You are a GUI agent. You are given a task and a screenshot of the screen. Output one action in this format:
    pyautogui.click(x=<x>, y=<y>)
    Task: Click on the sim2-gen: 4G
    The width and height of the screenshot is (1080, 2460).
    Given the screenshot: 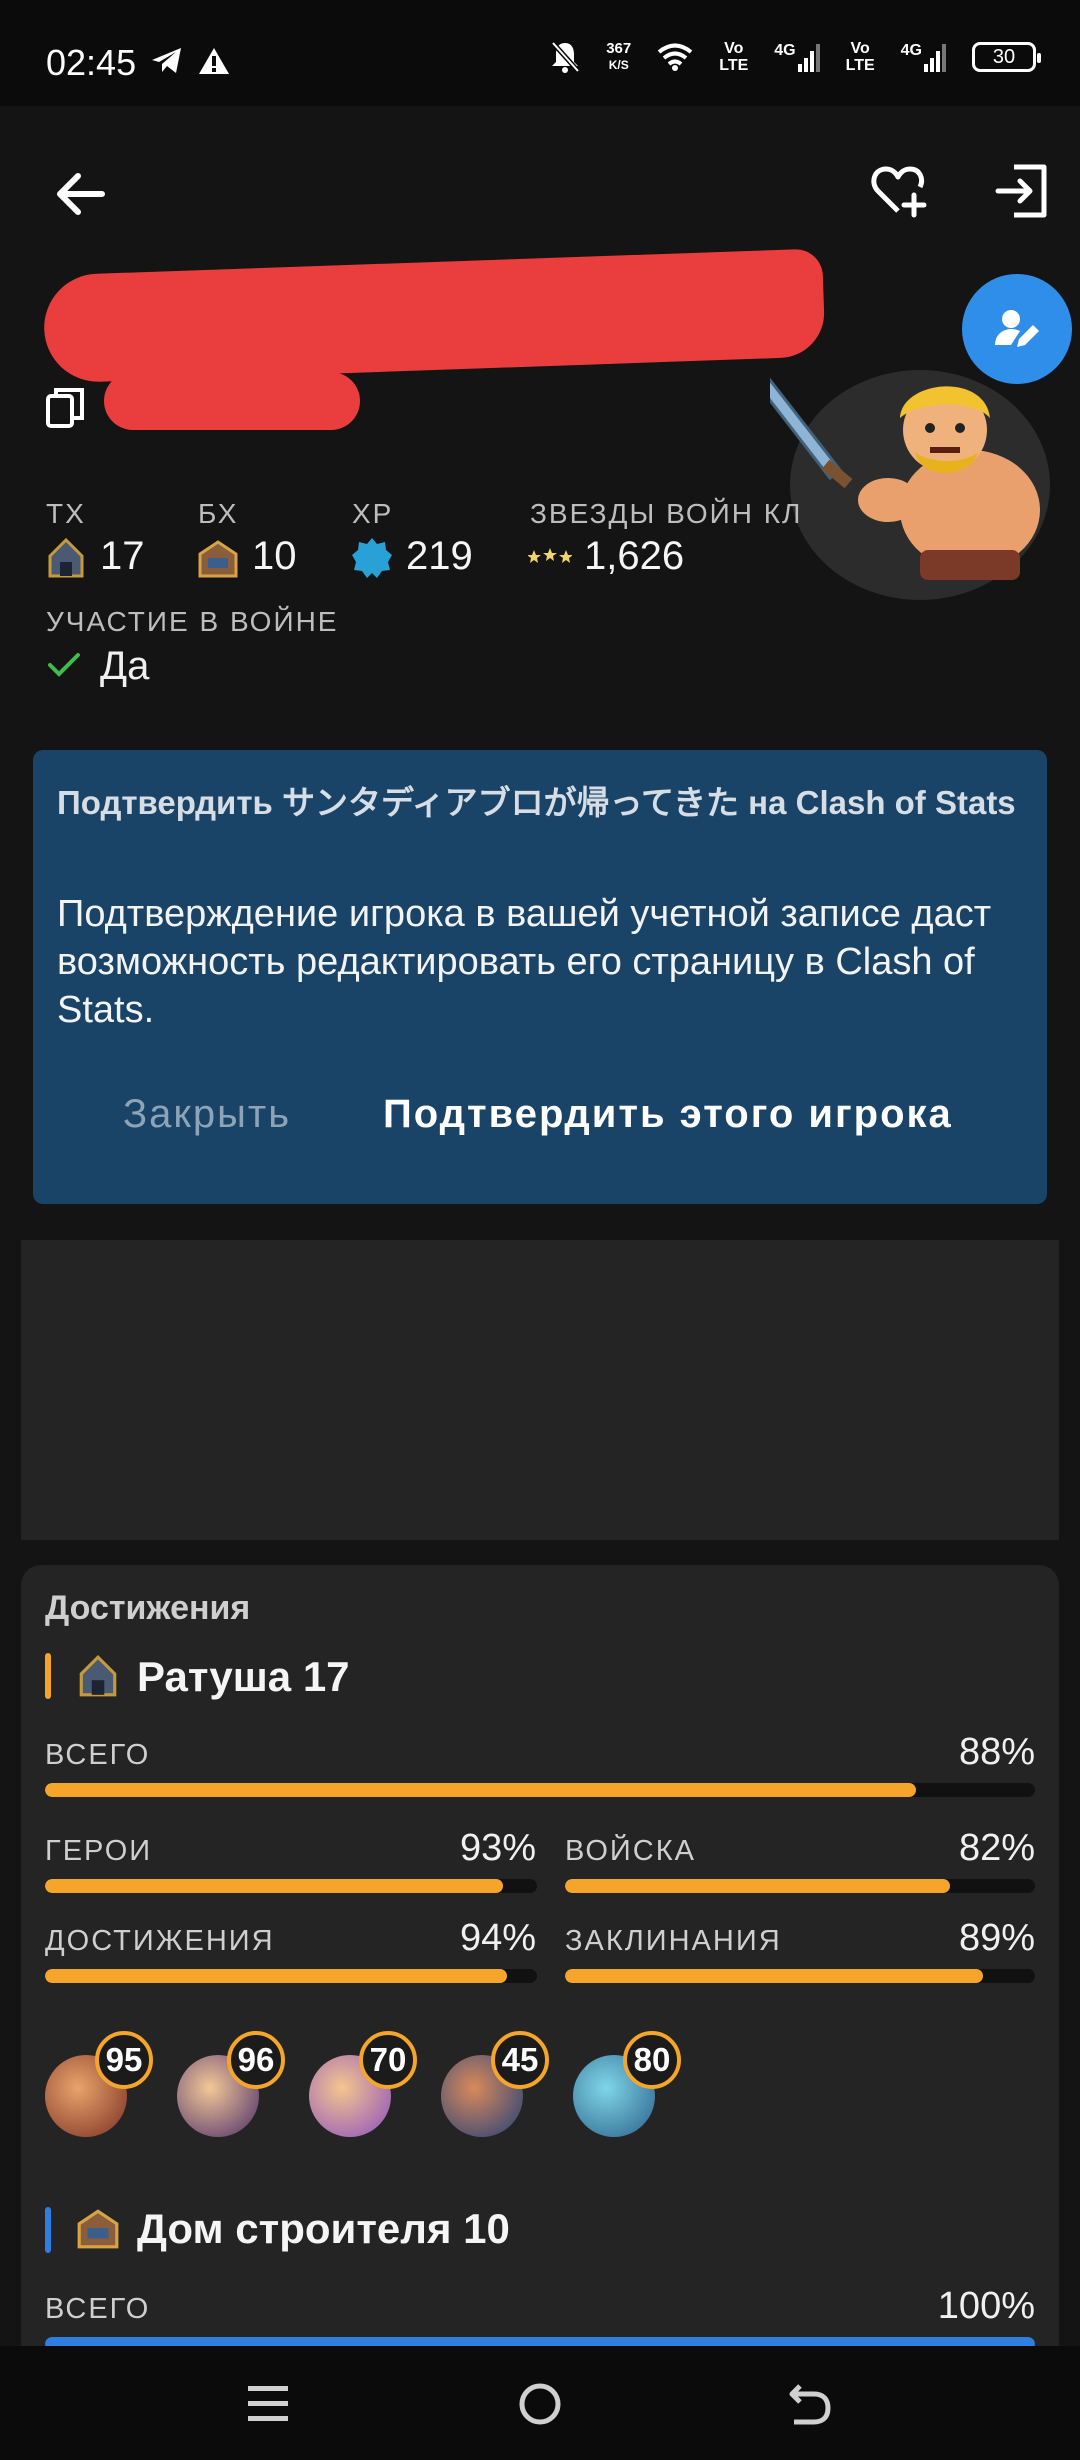 What is the action you would take?
    pyautogui.click(x=911, y=50)
    